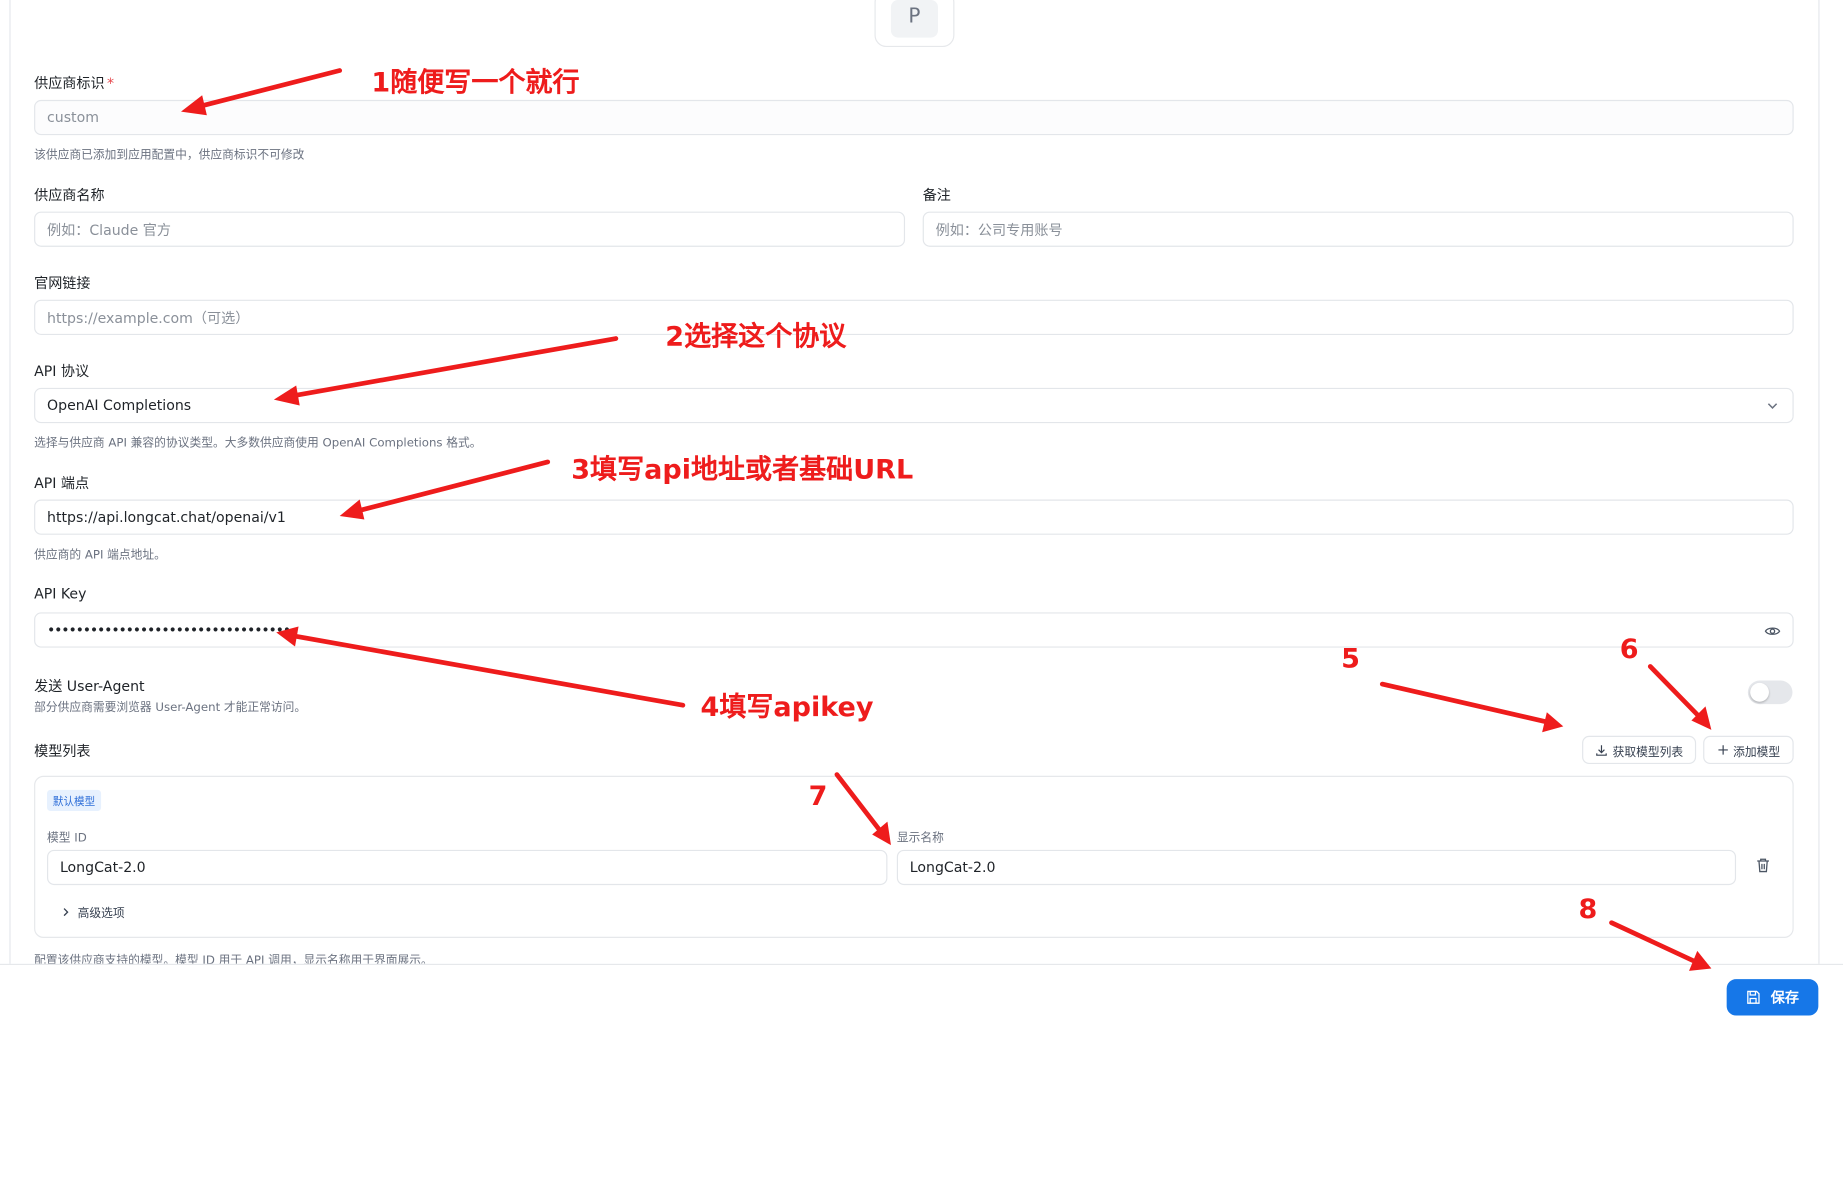  Describe the element at coordinates (470, 229) in the screenshot. I see `provider-name-input: 例如：Claude 官方` at that location.